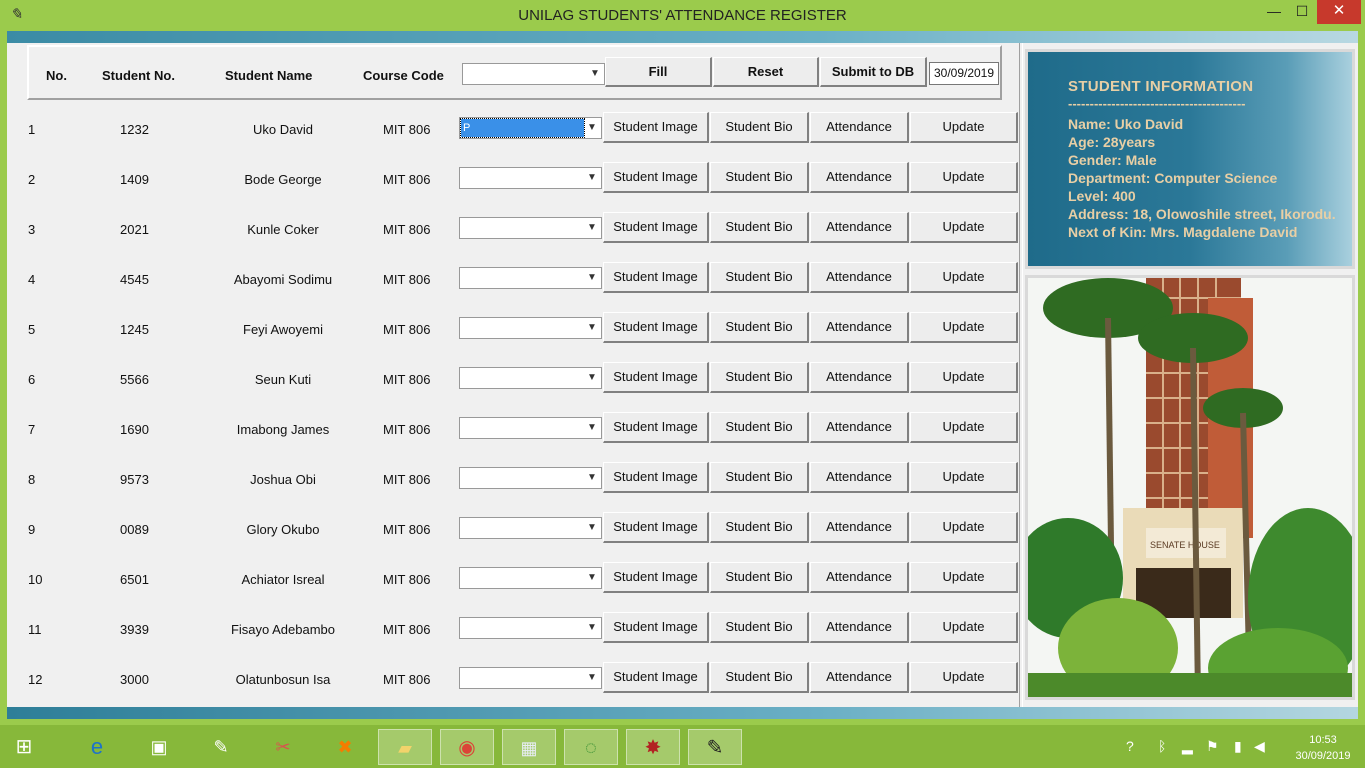  Describe the element at coordinates (530, 128) in the screenshot. I see `attendance-status-select: P ▼` at that location.